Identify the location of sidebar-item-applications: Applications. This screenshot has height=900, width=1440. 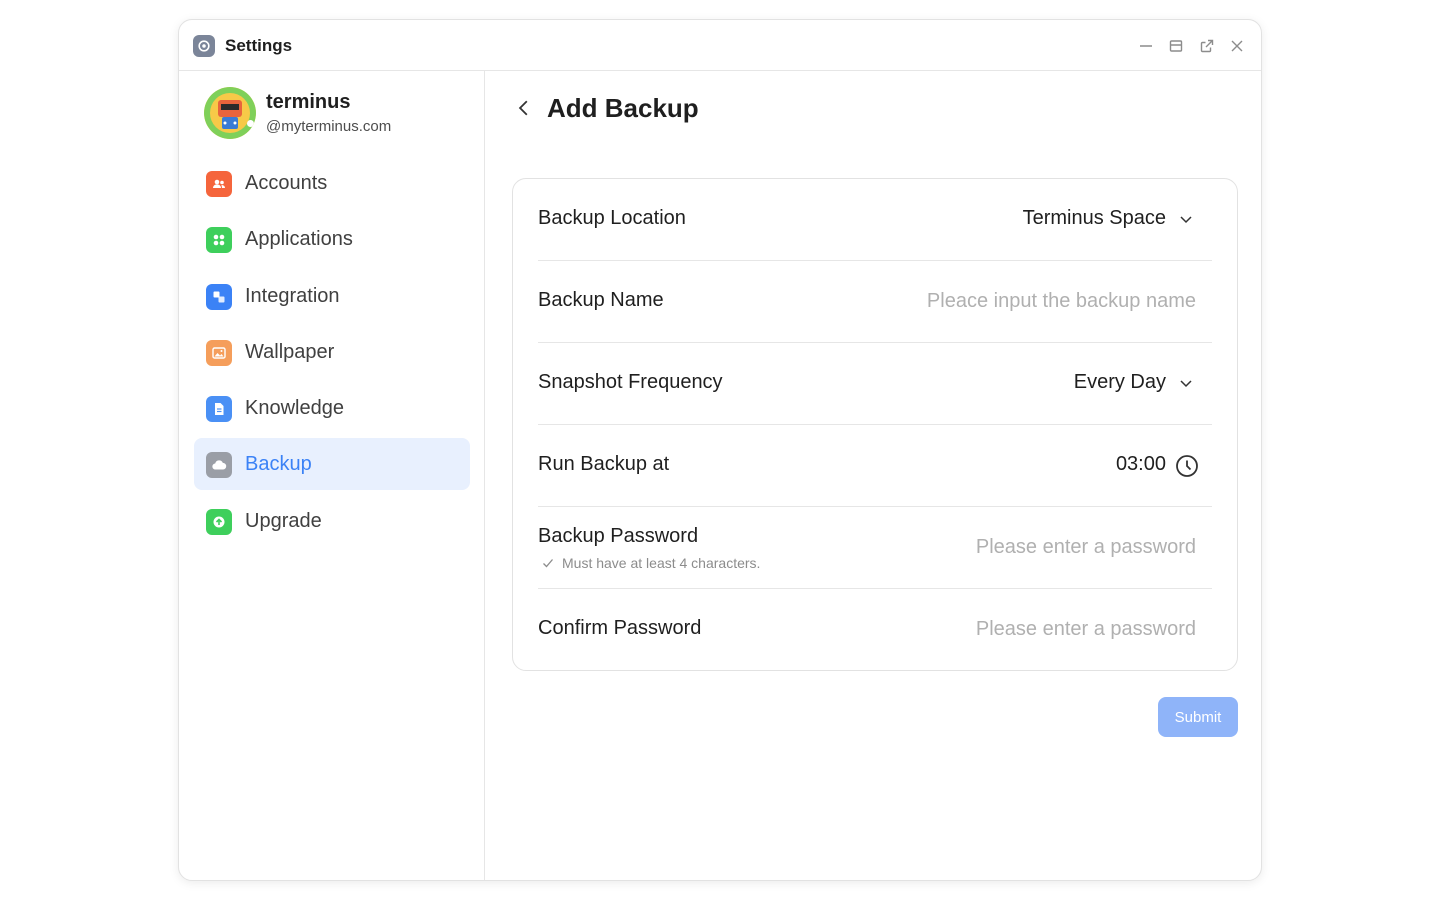
(332, 239).